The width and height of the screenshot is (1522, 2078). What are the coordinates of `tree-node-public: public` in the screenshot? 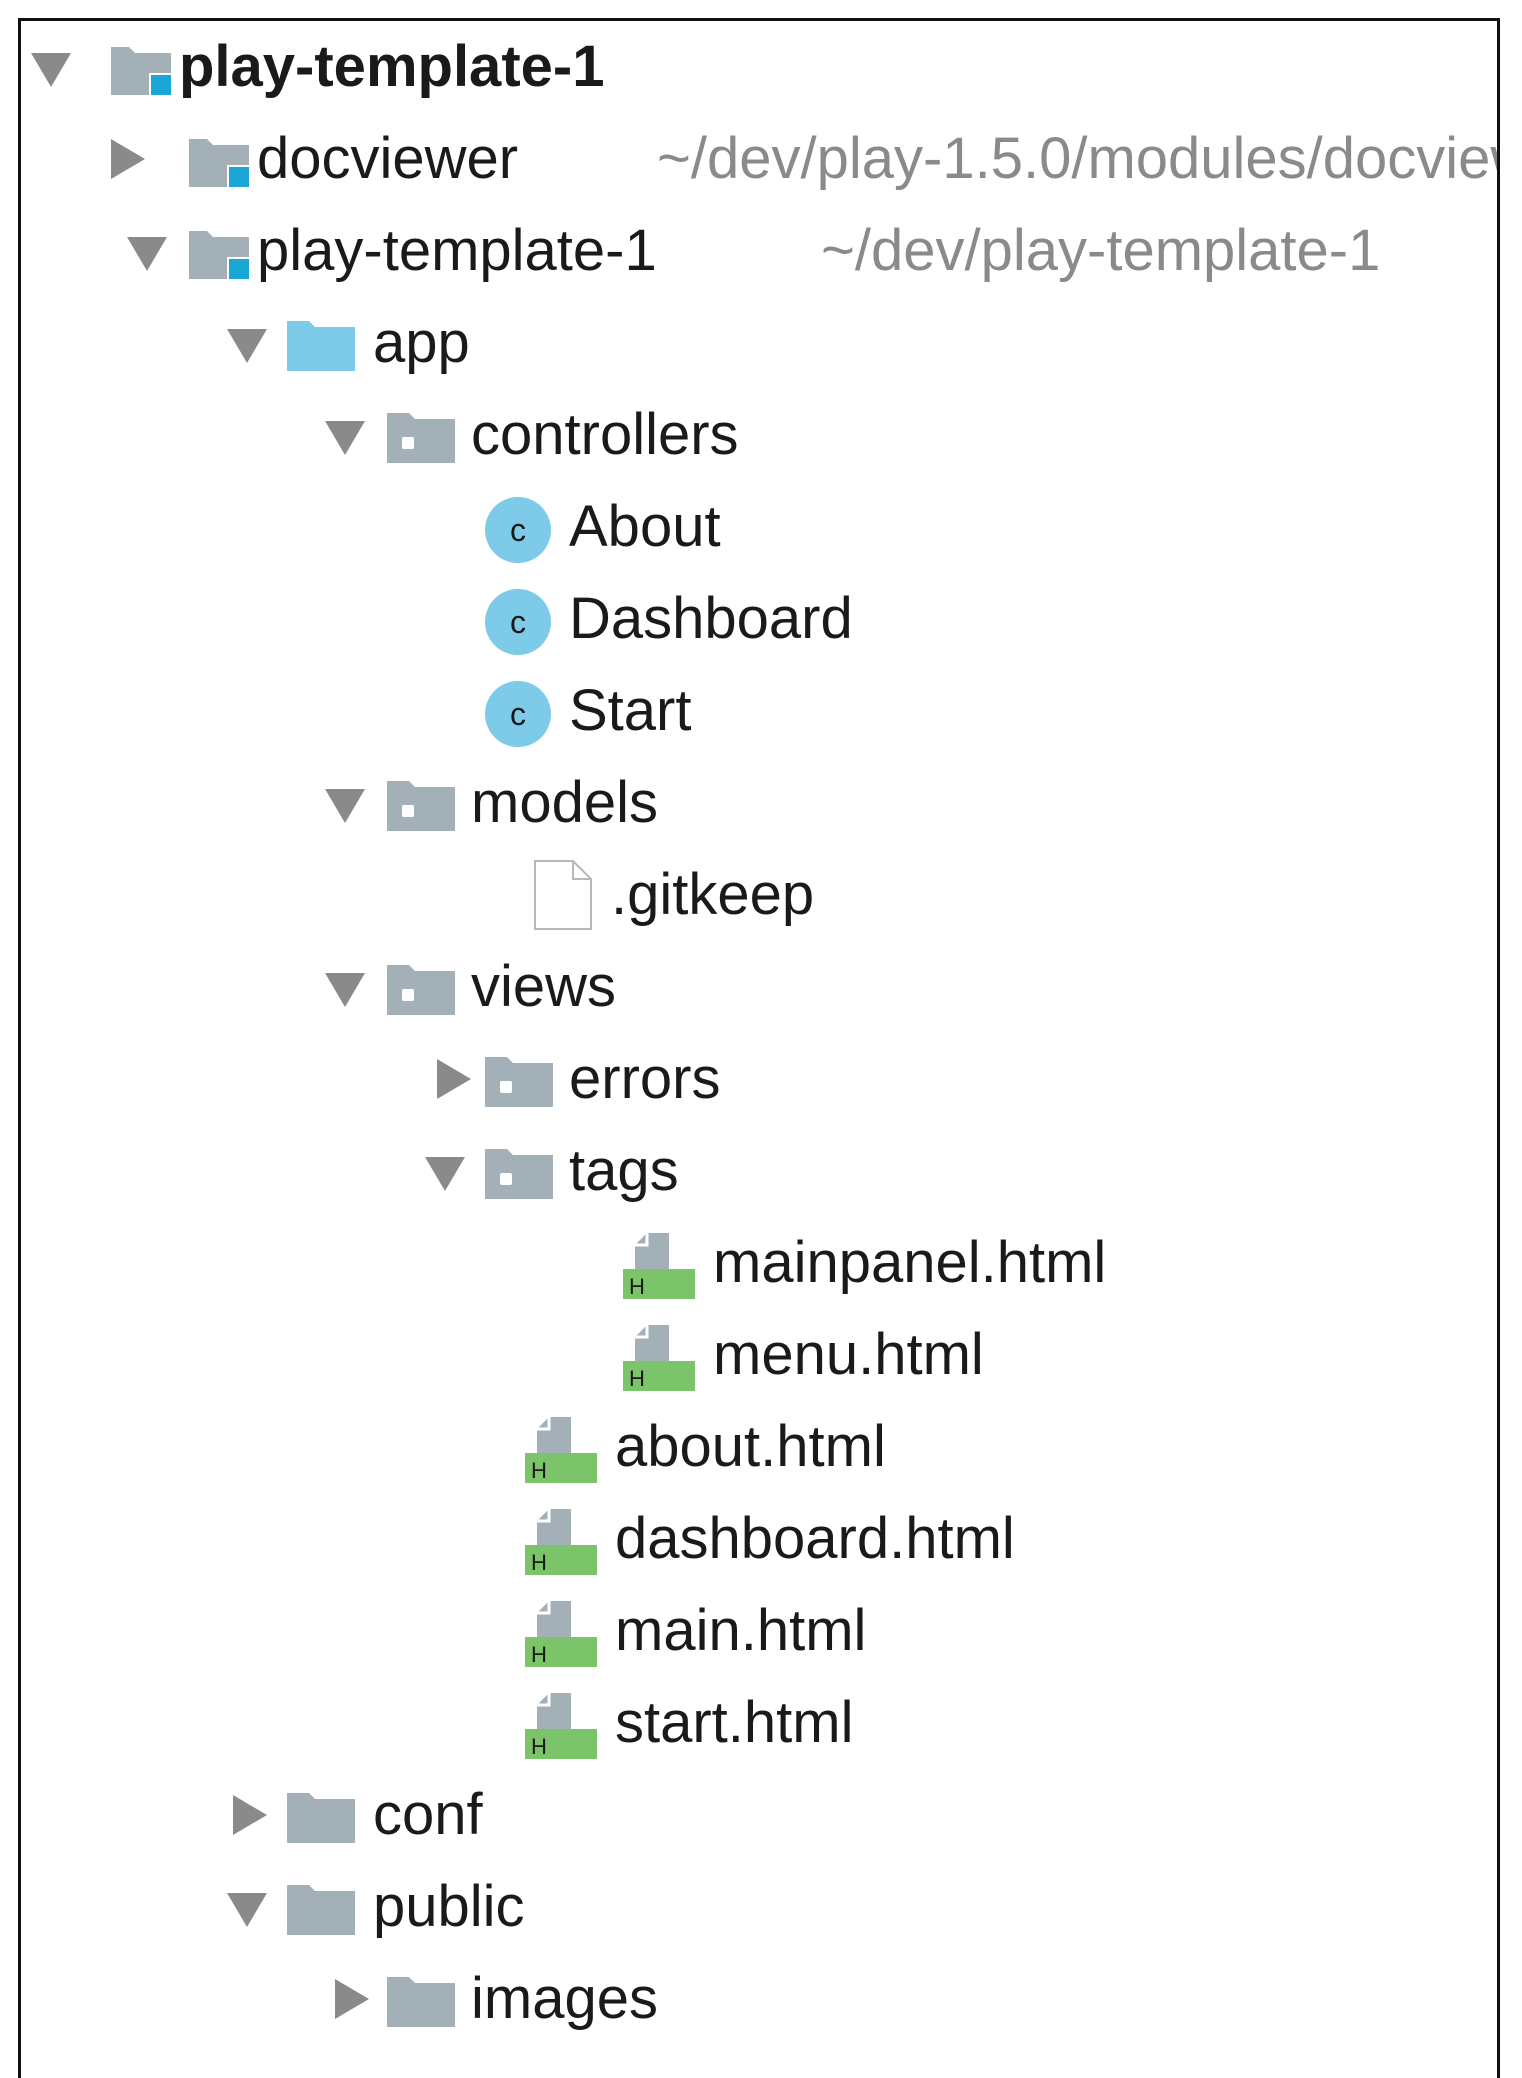 It's located at (759, 1907).